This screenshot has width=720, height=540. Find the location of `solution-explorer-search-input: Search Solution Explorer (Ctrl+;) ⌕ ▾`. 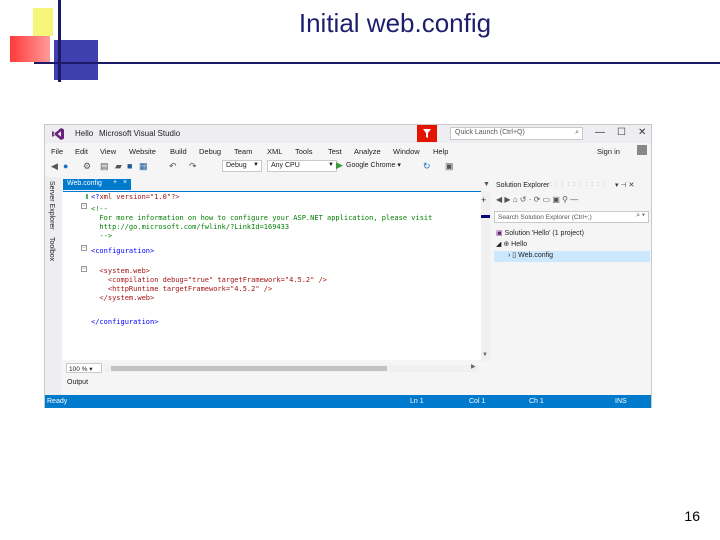

solution-explorer-search-input: Search Solution Explorer (Ctrl+;) ⌕ ▾ is located at coordinates (571, 217).